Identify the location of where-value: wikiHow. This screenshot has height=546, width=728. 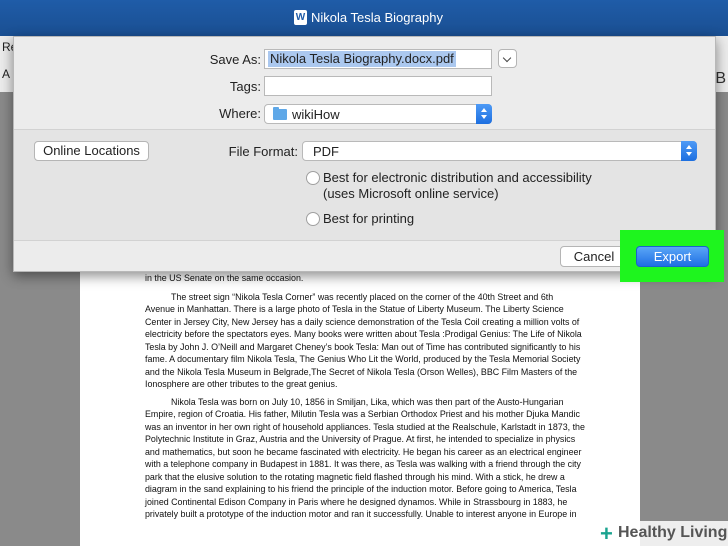
(316, 114).